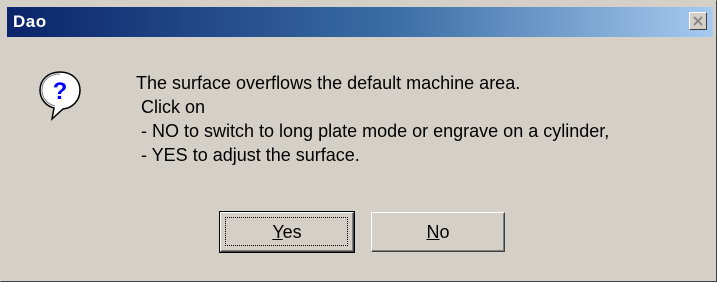  Describe the element at coordinates (360, 22) in the screenshot. I see `title-bar: Dao` at that location.